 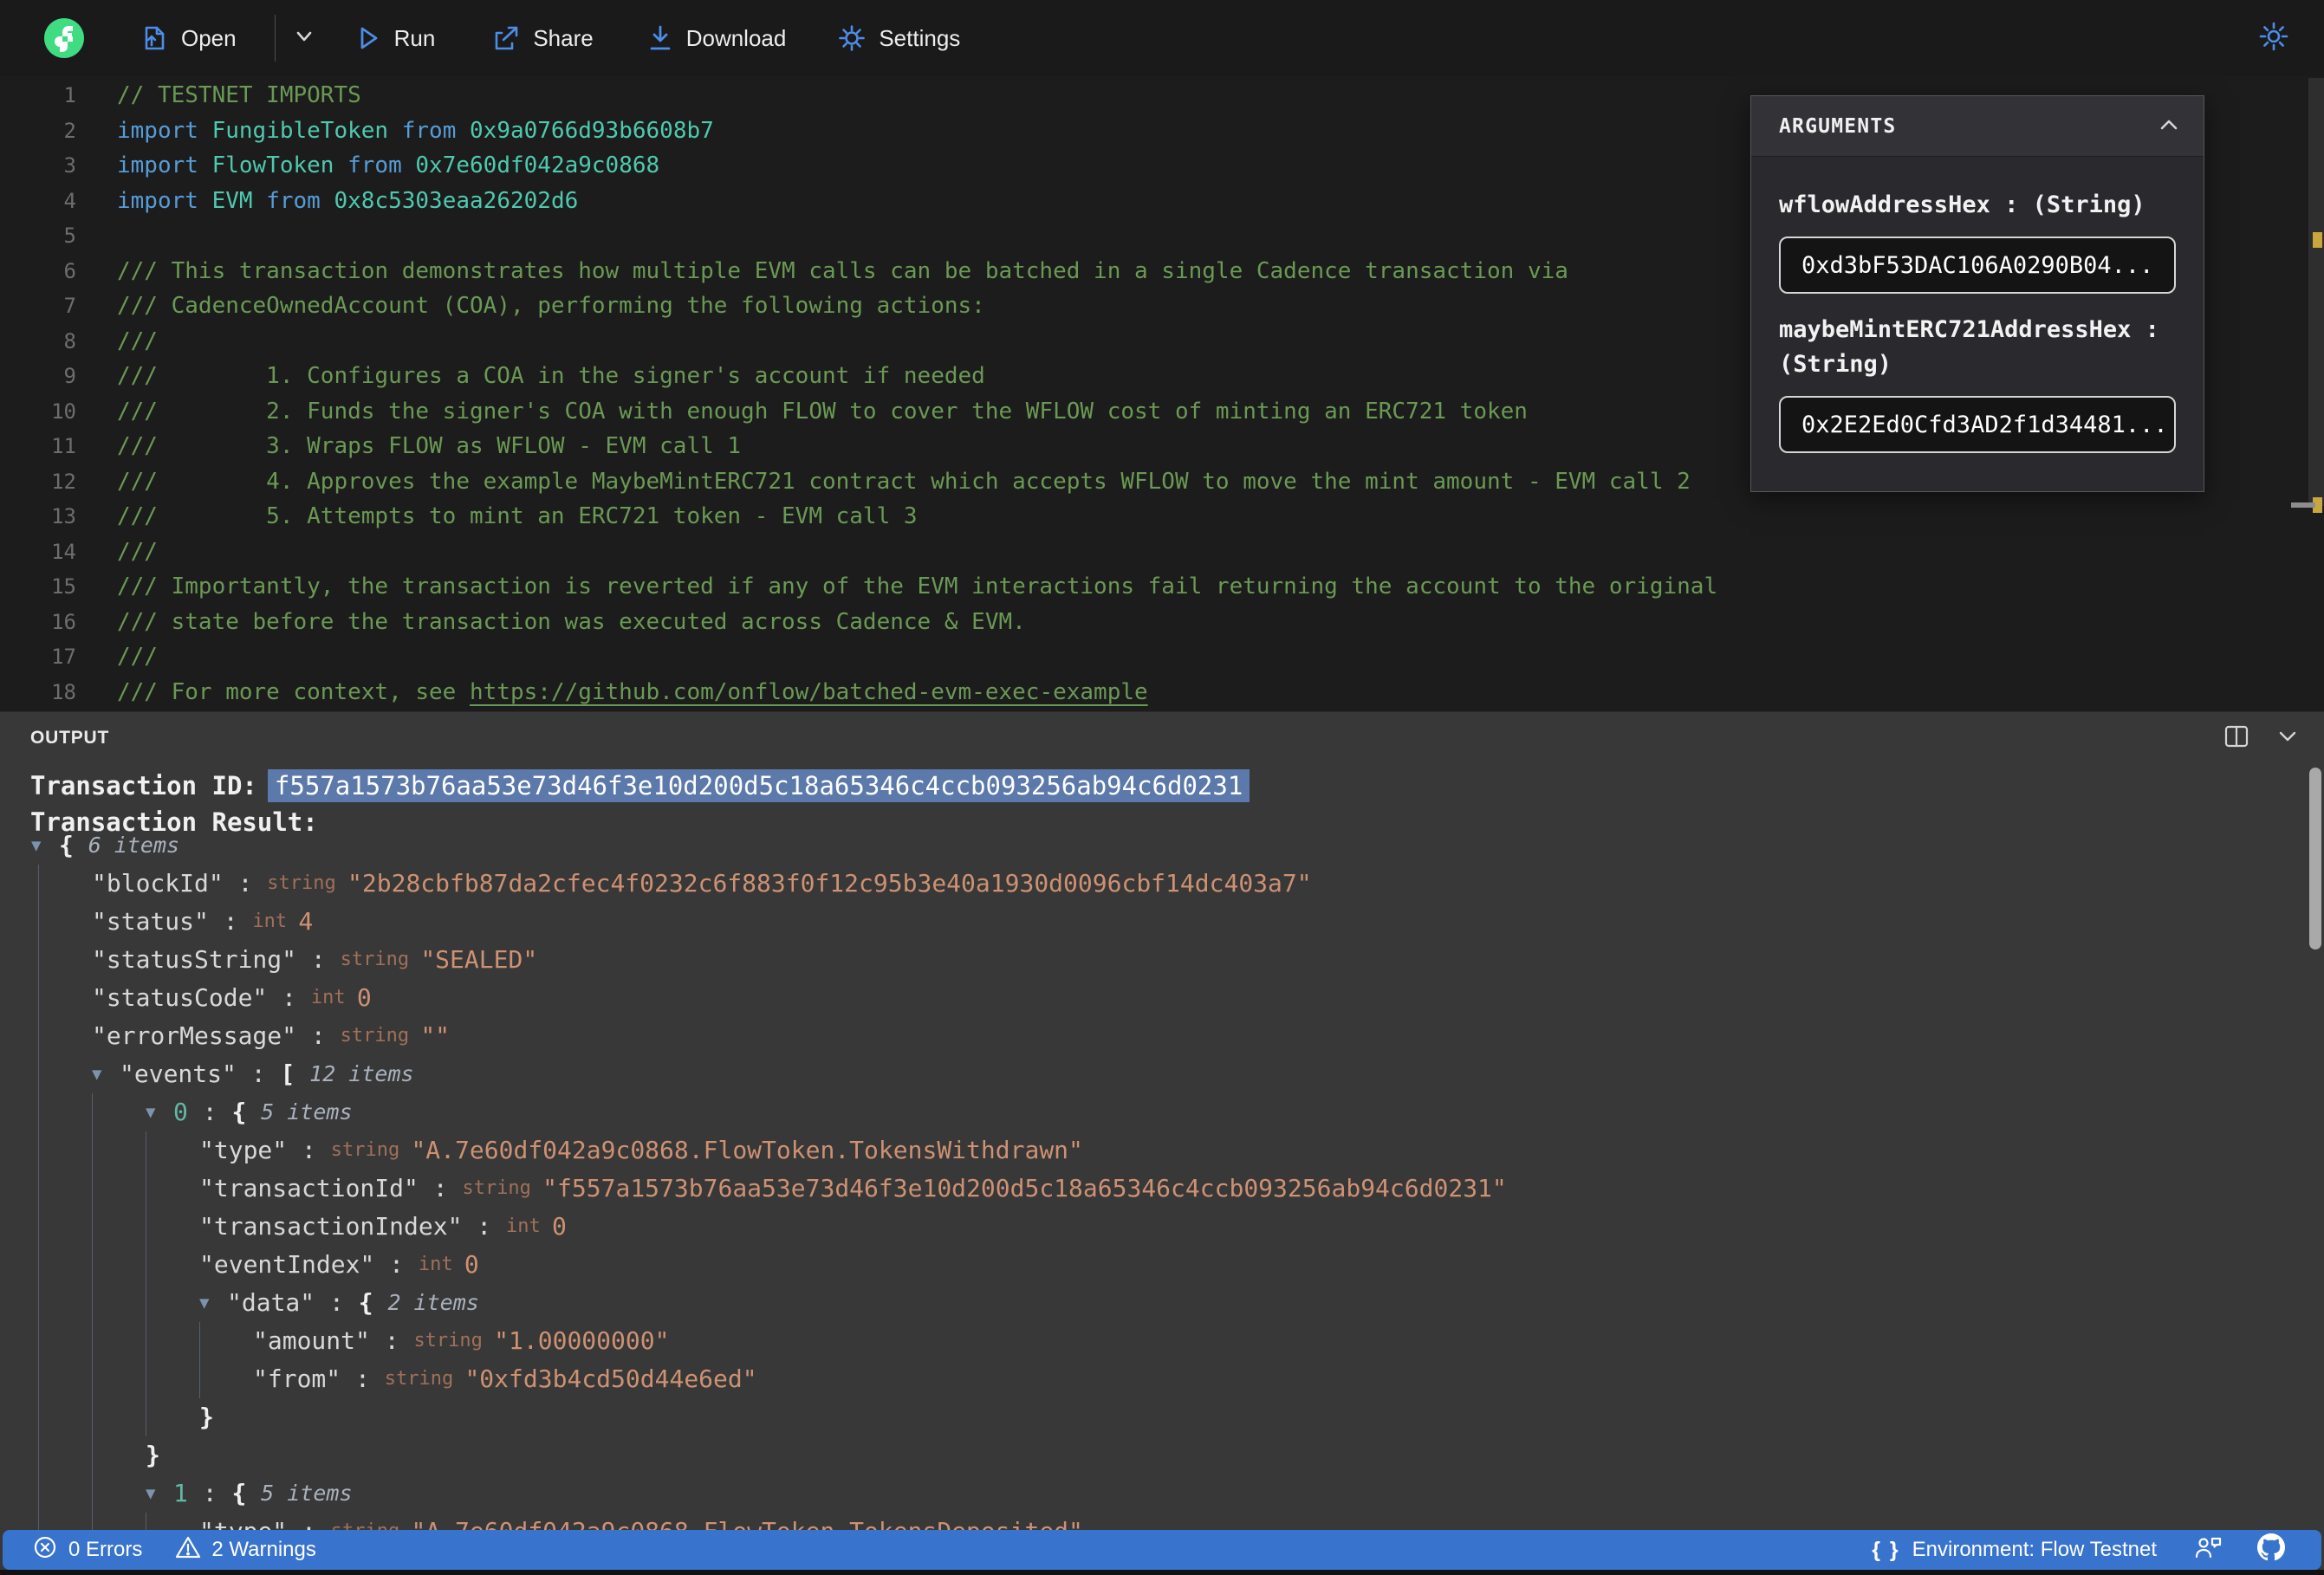 What do you see at coordinates (2315, 859) in the screenshot?
I see `output-scrollbar` at bounding box center [2315, 859].